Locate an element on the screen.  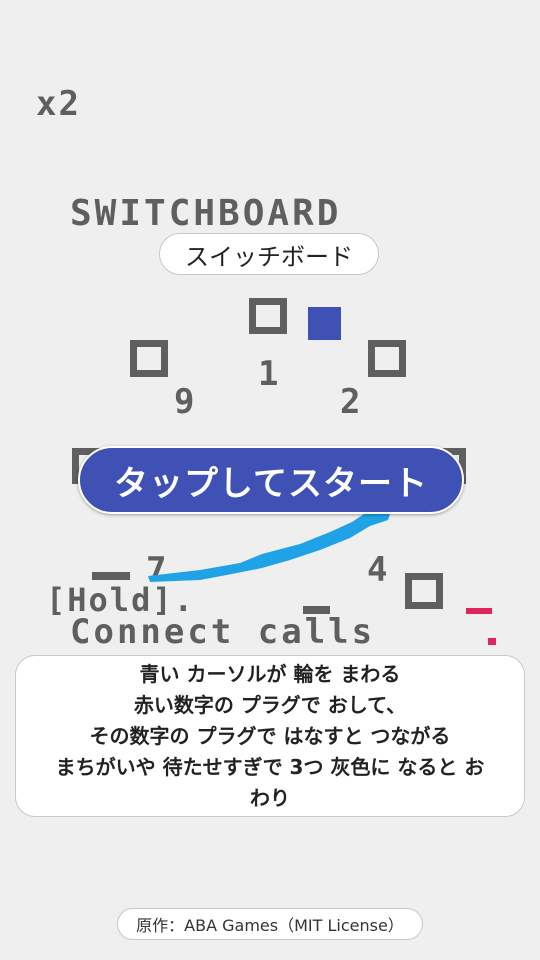
instruction-line: その数字の プラグで はなすと つながる is located at coordinates (270, 735).